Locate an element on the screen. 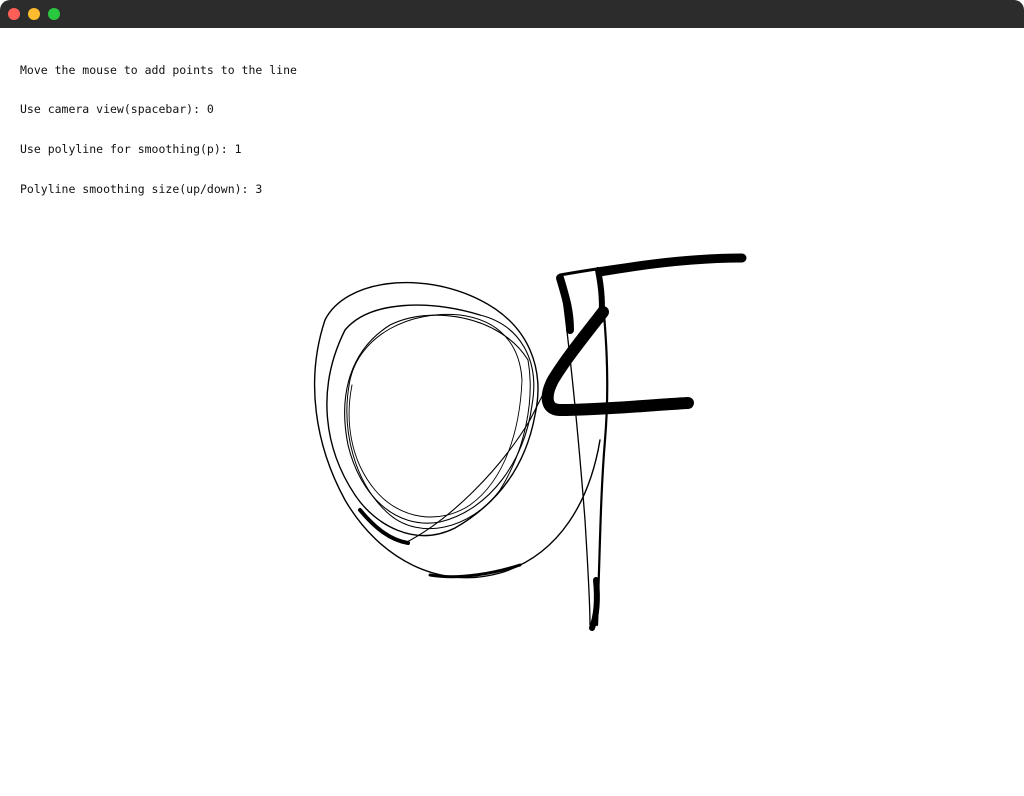  stroke-thick-bottom-left is located at coordinates (384, 526).